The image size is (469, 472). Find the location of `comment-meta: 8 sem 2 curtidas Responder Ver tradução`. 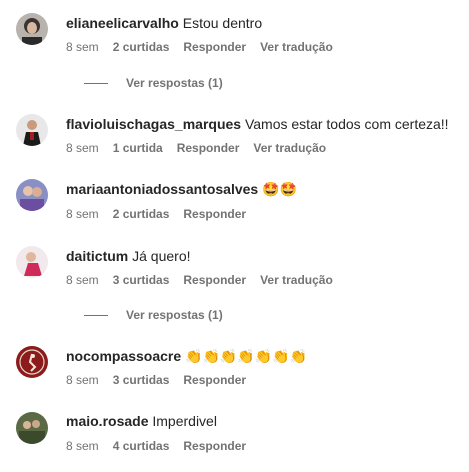

comment-meta: 8 sem 2 curtidas Responder Ver tradução is located at coordinates (206, 47).